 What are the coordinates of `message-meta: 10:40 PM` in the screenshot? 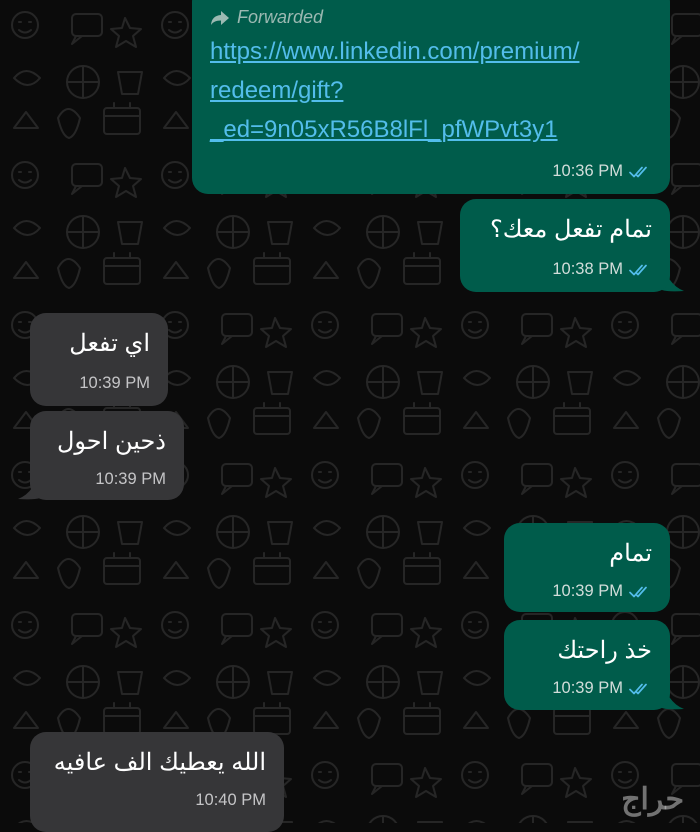 It's located at (230, 800).